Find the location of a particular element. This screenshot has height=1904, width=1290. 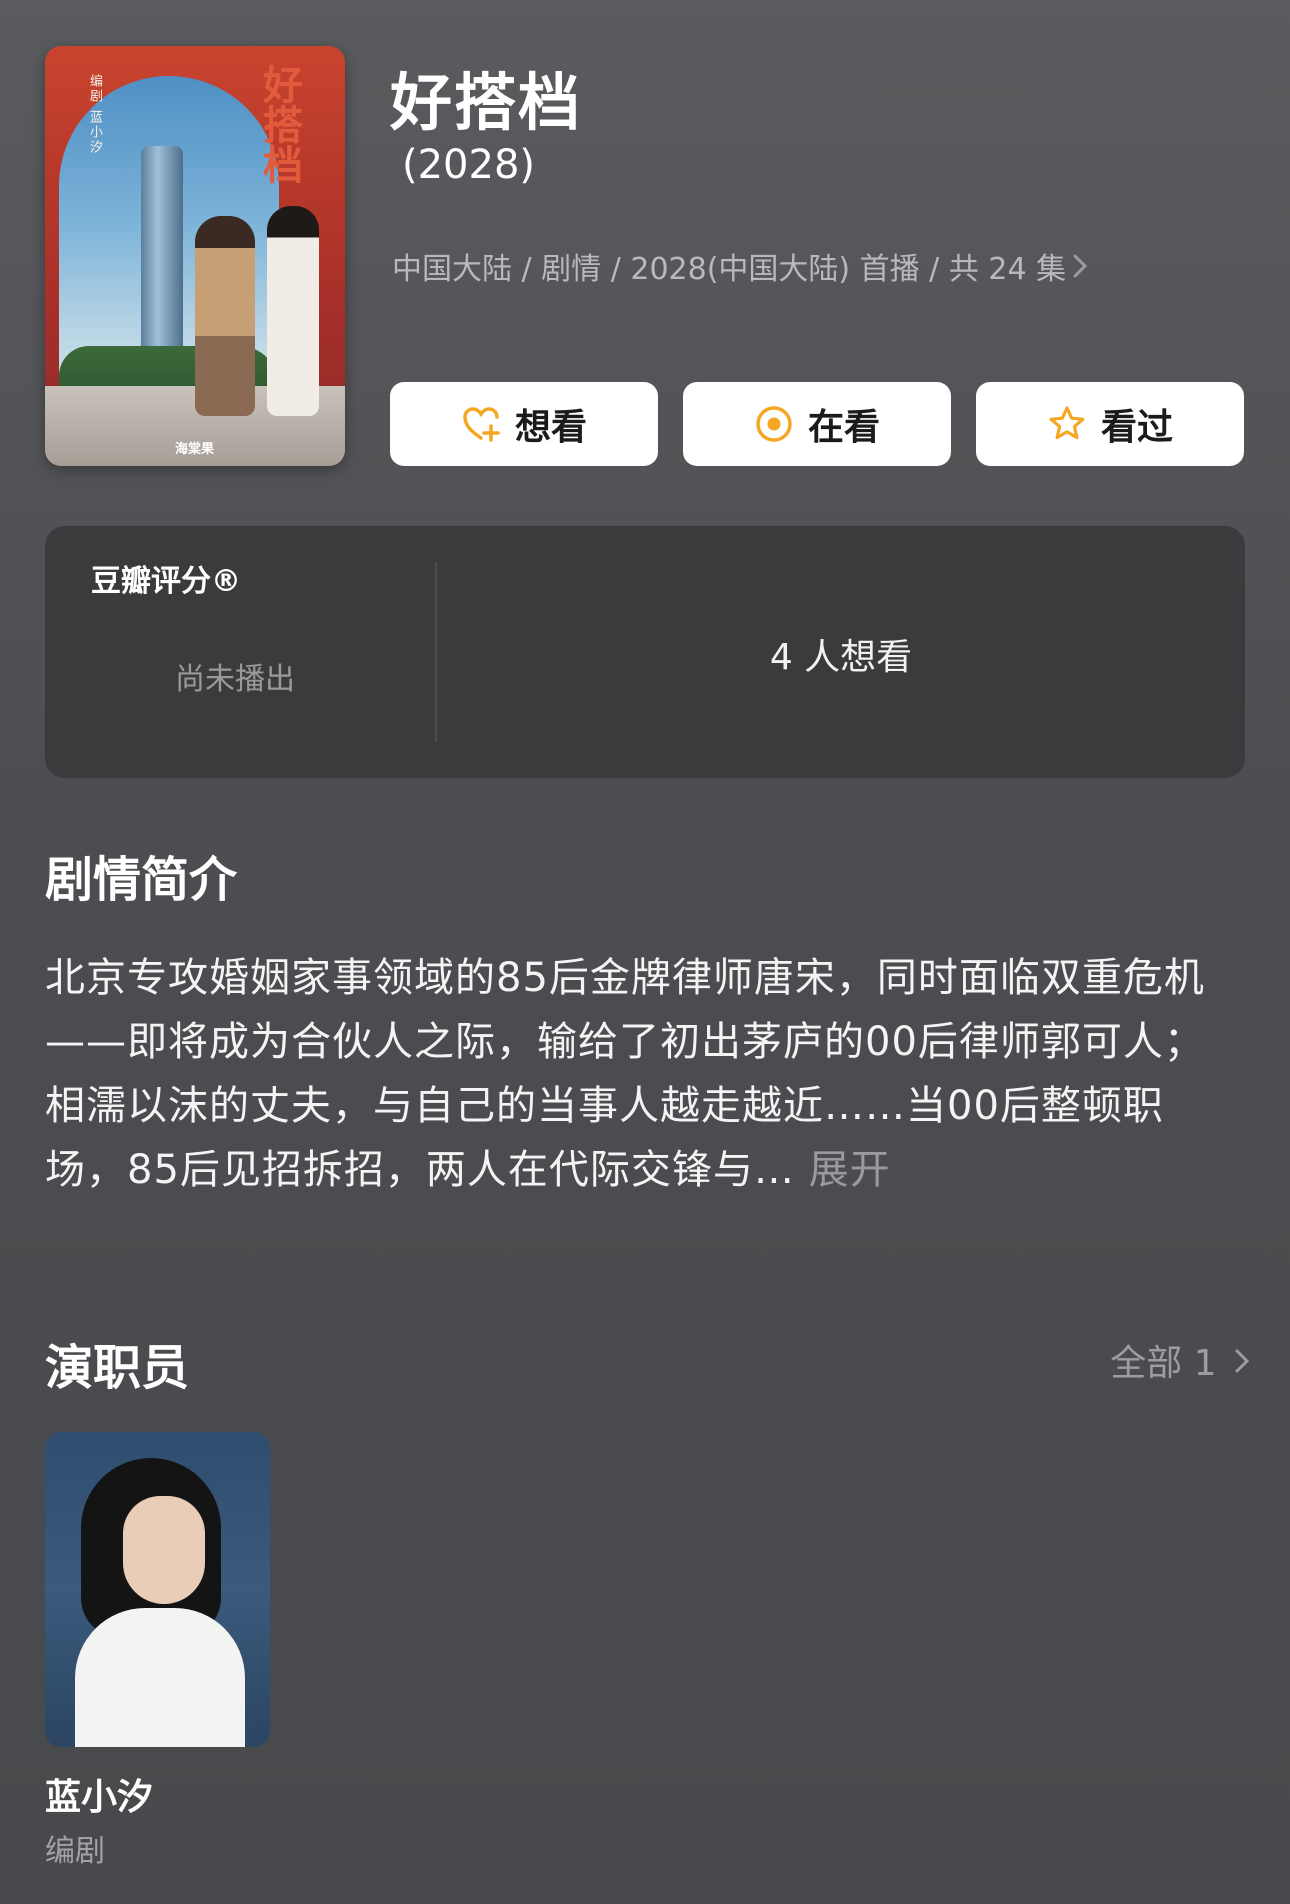

avatar-face is located at coordinates (164, 1550).